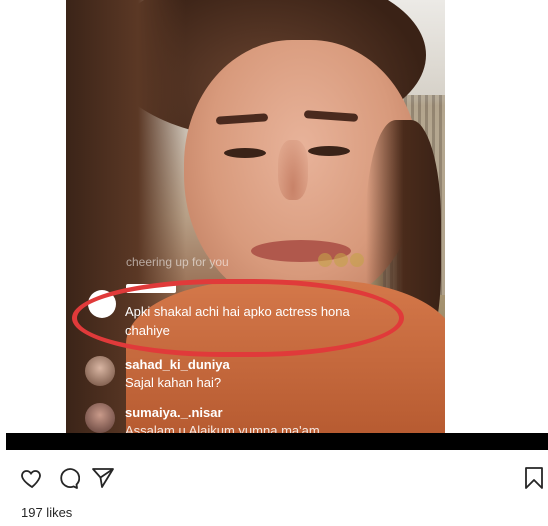  Describe the element at coordinates (177, 364) in the screenshot. I see `comment-username: sahad_ki_duniya` at that location.